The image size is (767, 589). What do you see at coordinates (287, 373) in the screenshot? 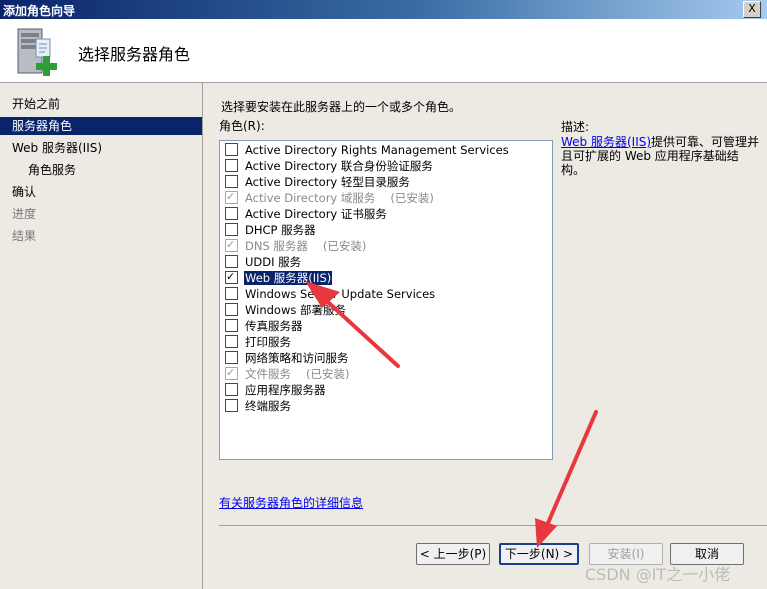
I see `role-item: 文件服务(已安装)` at bounding box center [287, 373].